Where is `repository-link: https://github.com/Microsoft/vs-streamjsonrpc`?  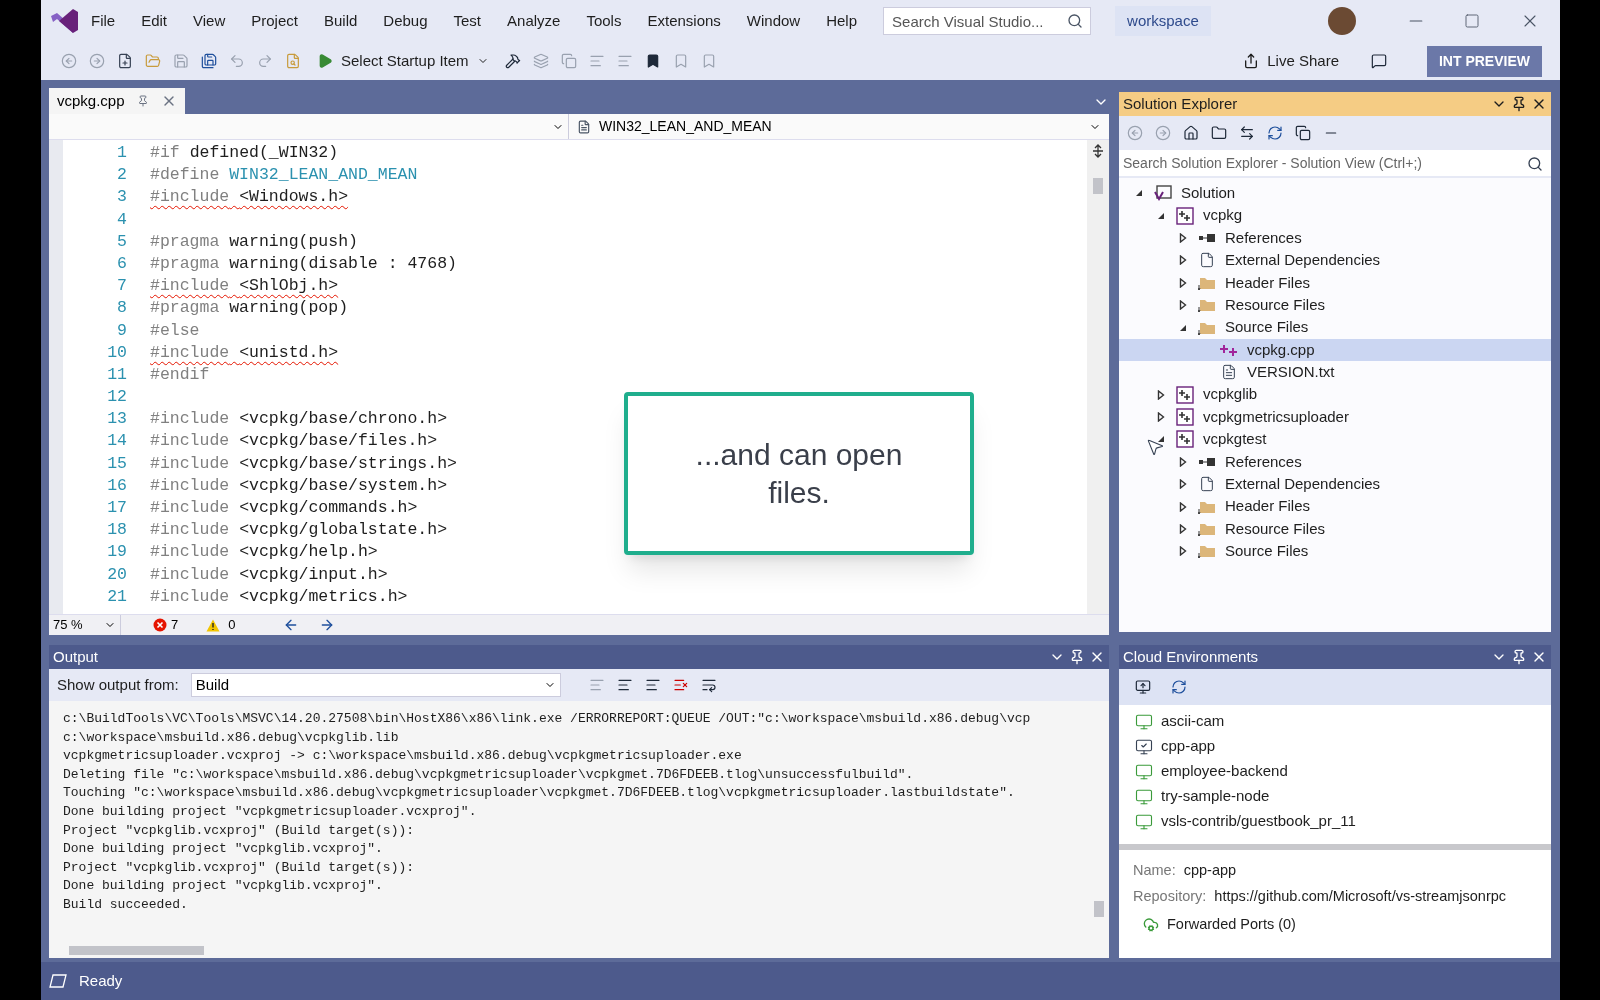
repository-link: https://github.com/Microsoft/vs-streamjsonrpc is located at coordinates (1360, 897).